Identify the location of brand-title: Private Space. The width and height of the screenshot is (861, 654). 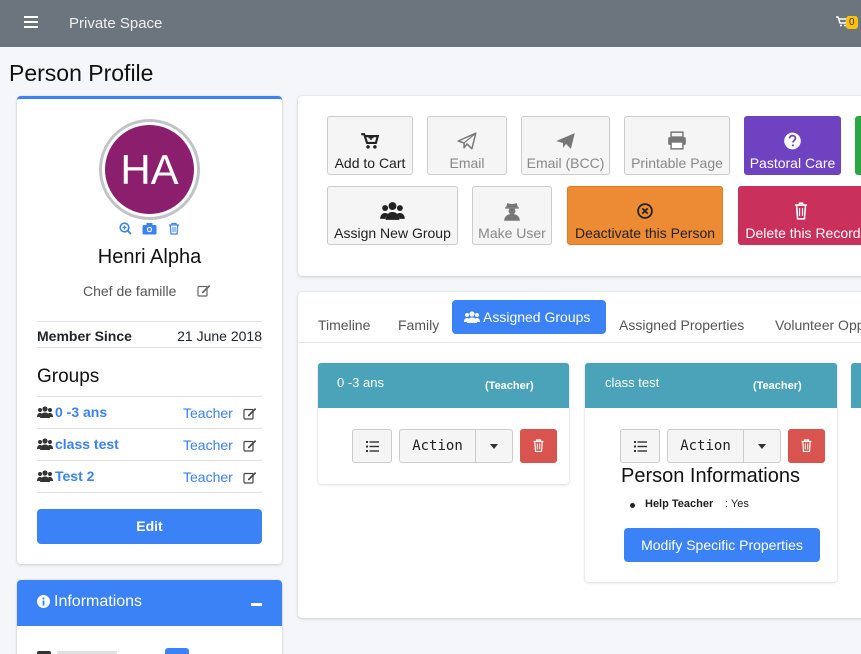
(115, 23).